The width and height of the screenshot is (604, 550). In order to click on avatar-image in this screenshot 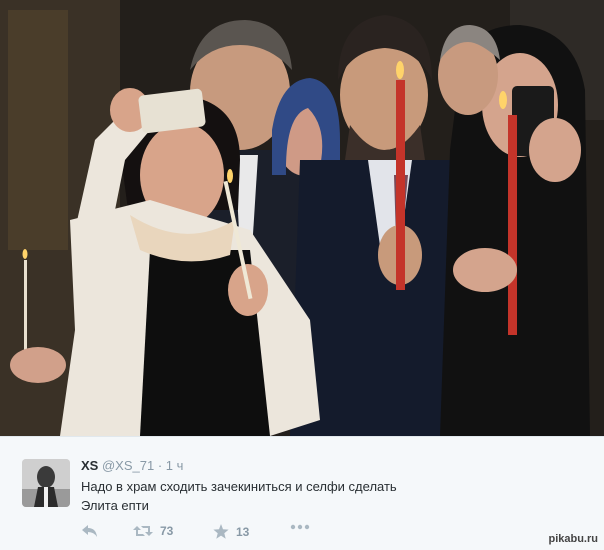, I will do `click(46, 483)`.